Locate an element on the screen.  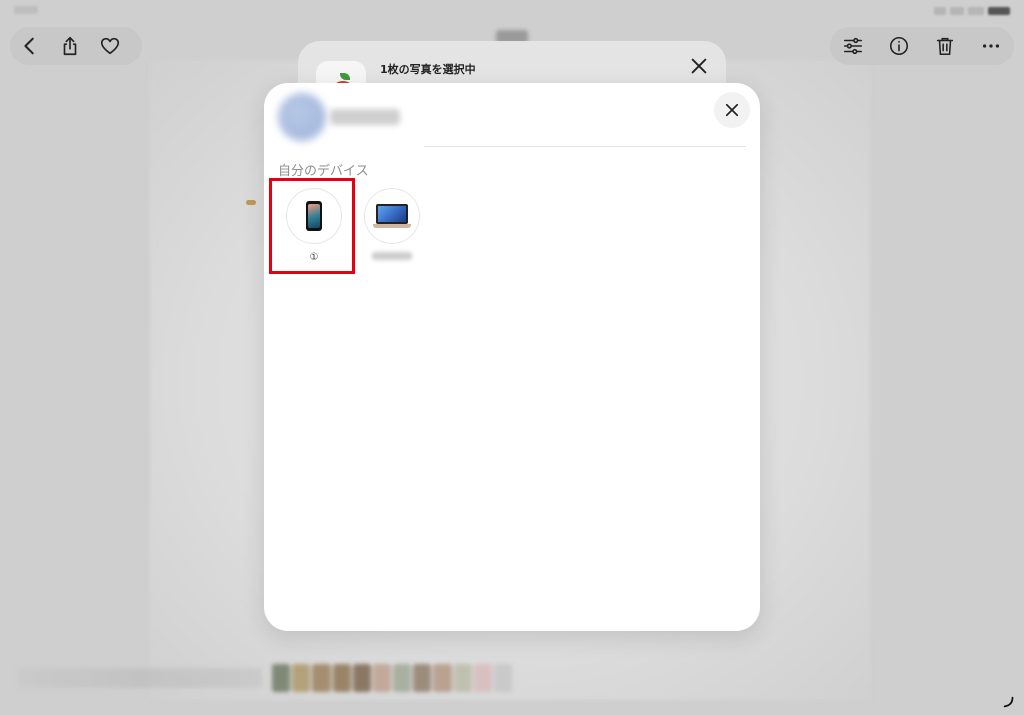
background-detail is located at coordinates (251, 202).